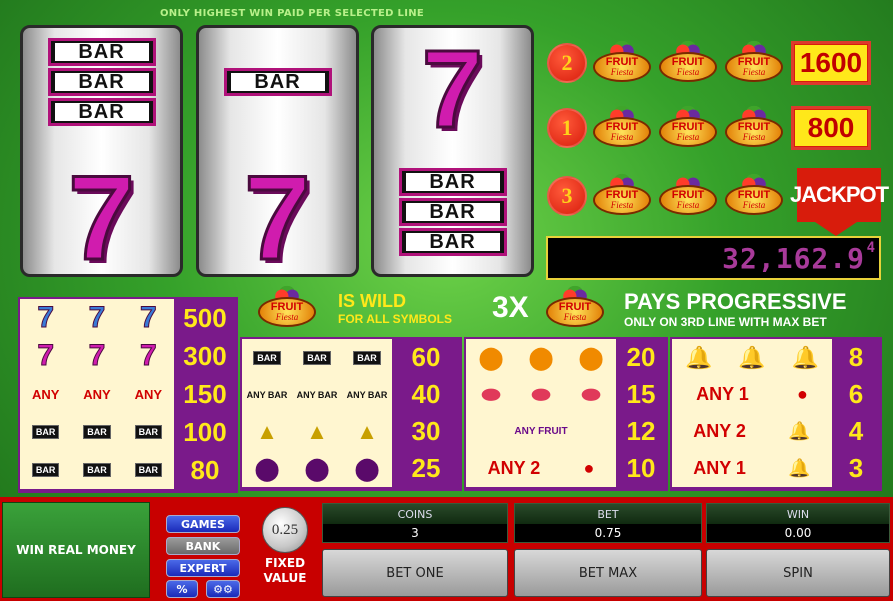 The width and height of the screenshot is (893, 601). Describe the element at coordinates (128, 318) in the screenshot. I see `paytable-row: 777 500` at that location.